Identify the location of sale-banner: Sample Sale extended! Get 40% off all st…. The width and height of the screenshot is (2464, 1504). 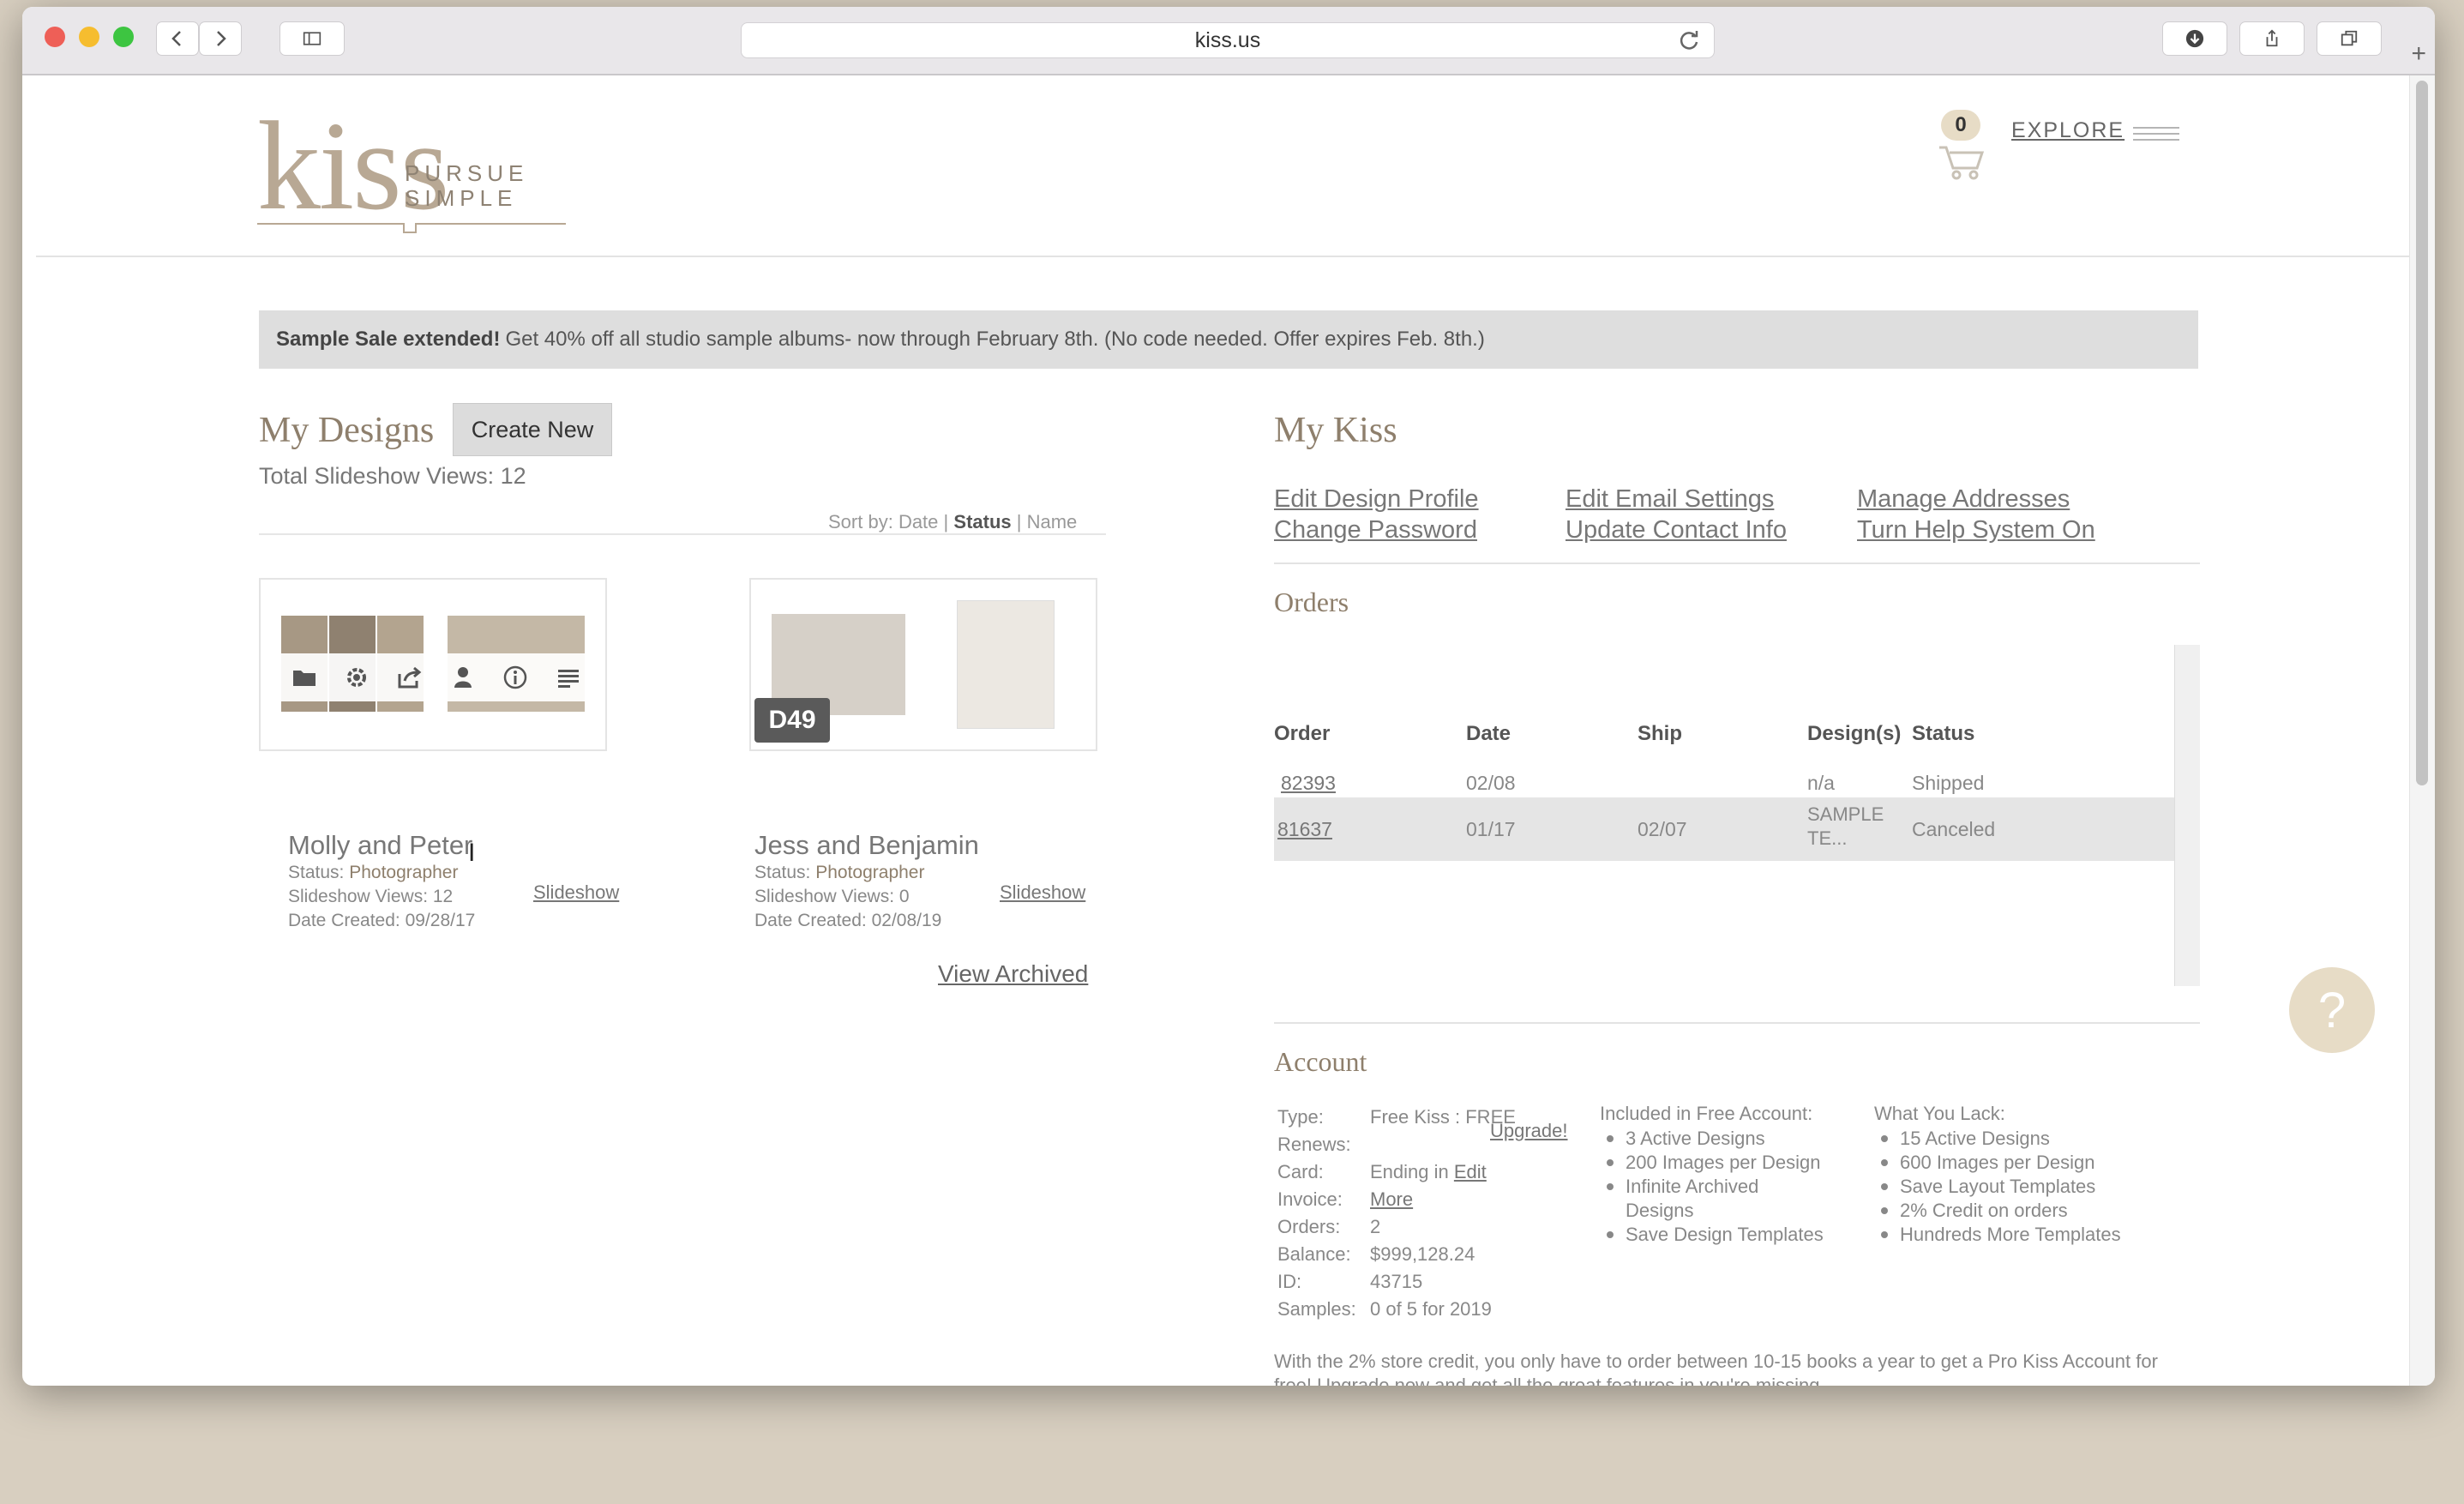
(1228, 339).